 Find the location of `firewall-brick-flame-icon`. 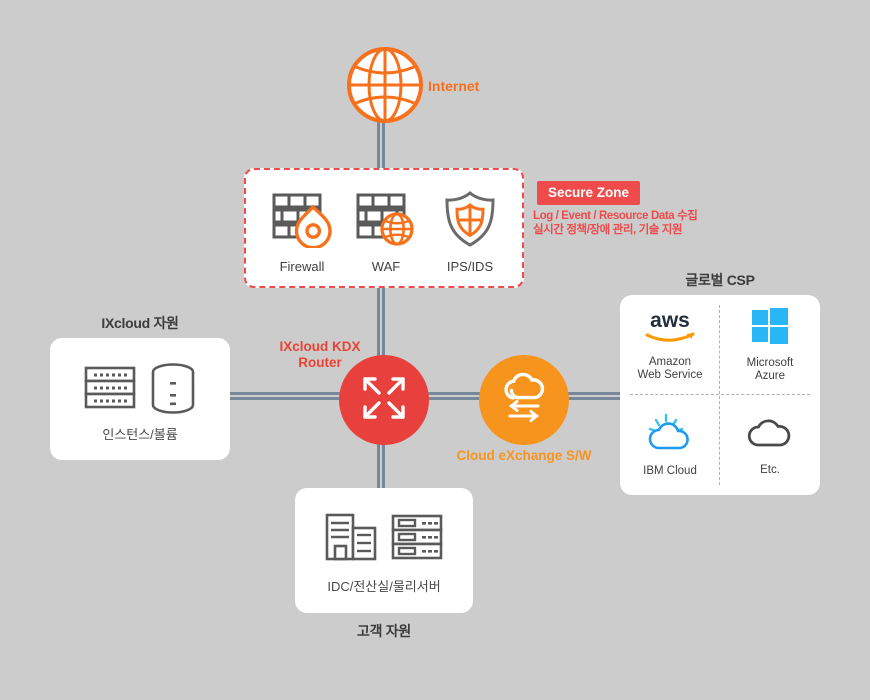

firewall-brick-flame-icon is located at coordinates (302, 221).